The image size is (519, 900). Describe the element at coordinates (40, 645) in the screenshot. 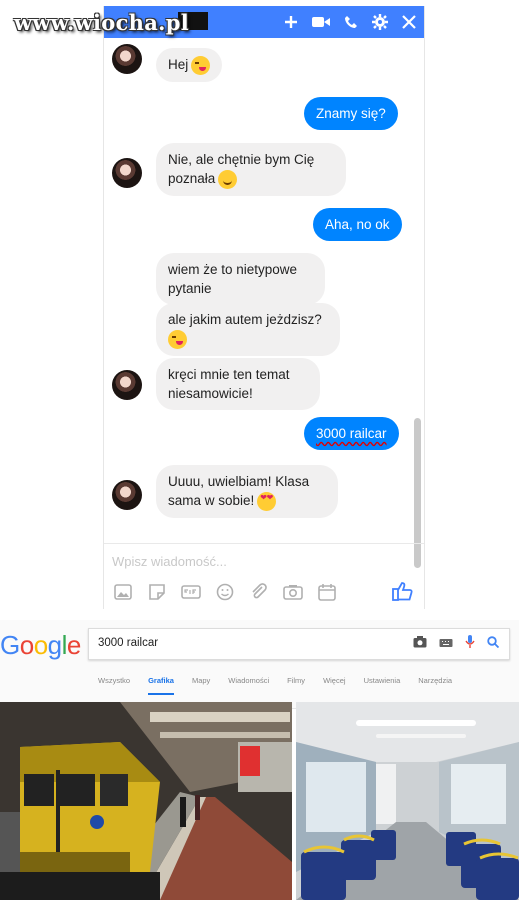

I see `google-logo: Google` at that location.